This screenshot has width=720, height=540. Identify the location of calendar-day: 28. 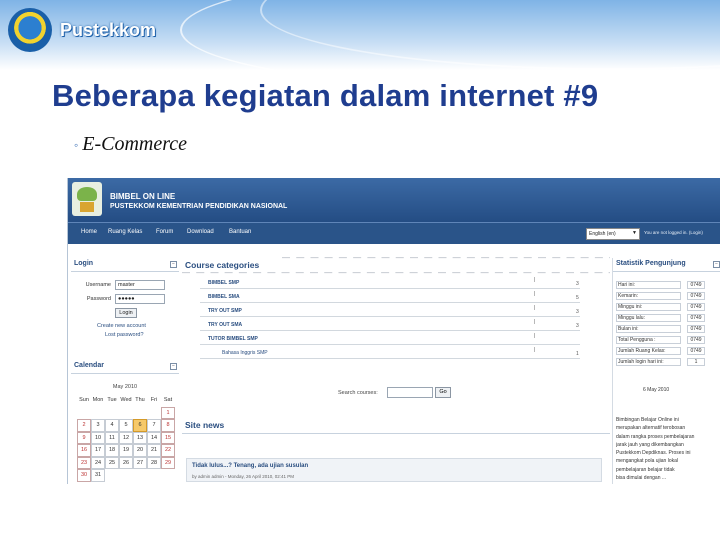
(154, 462).